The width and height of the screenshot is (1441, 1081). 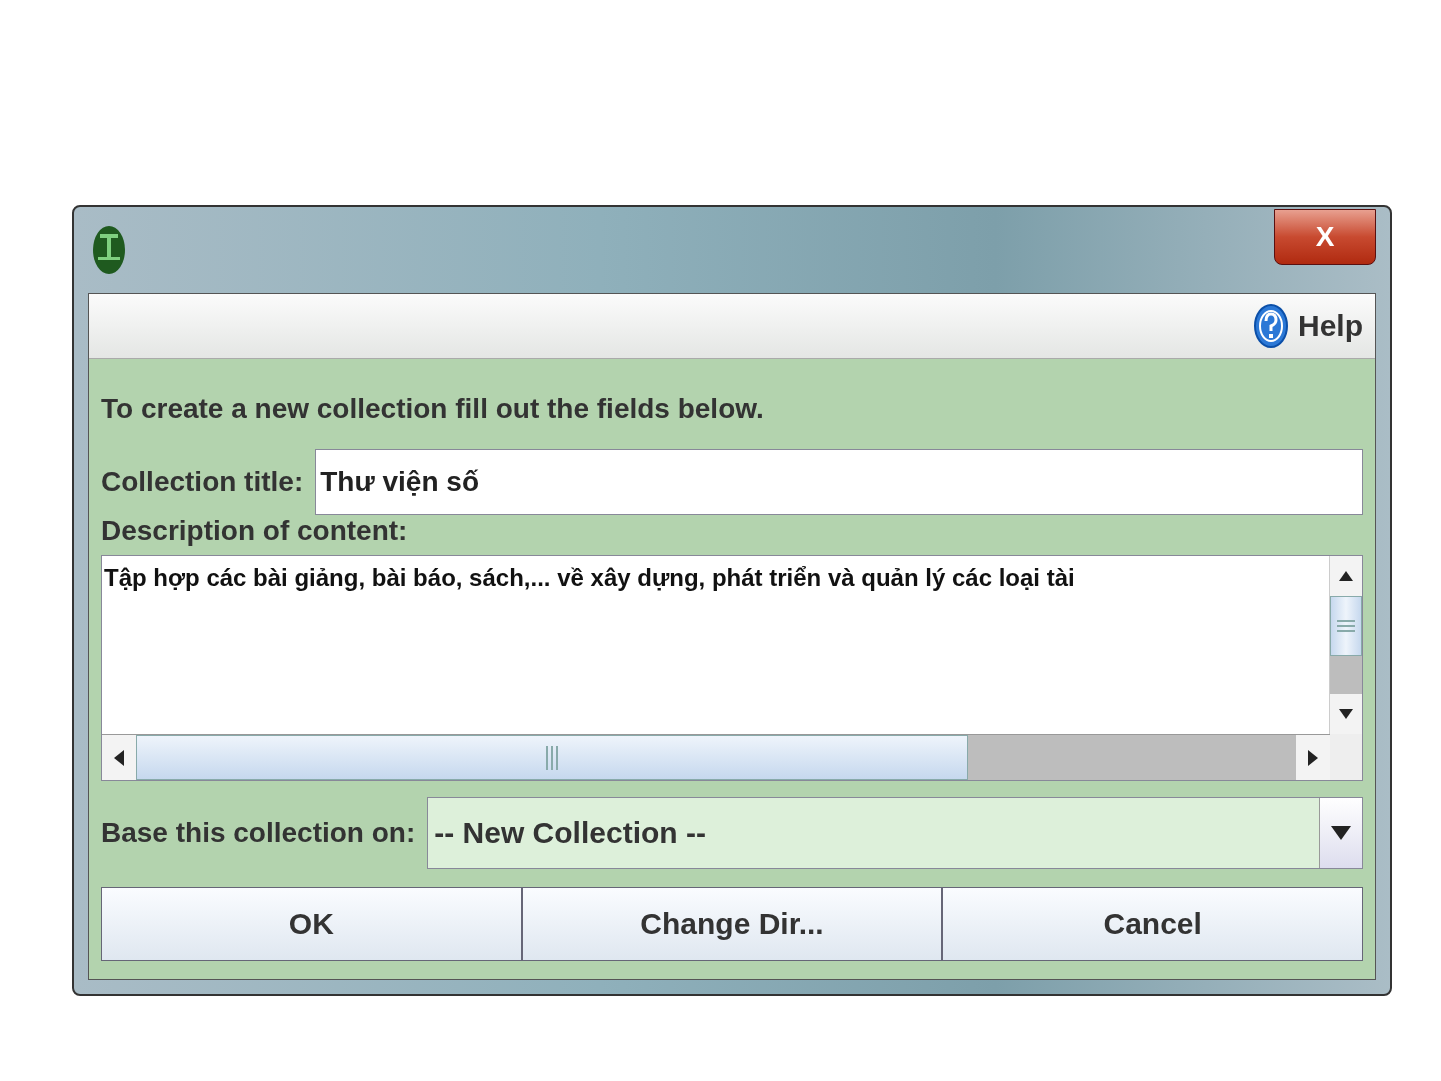 What do you see at coordinates (1346, 576) in the screenshot?
I see `up-arrow-icon` at bounding box center [1346, 576].